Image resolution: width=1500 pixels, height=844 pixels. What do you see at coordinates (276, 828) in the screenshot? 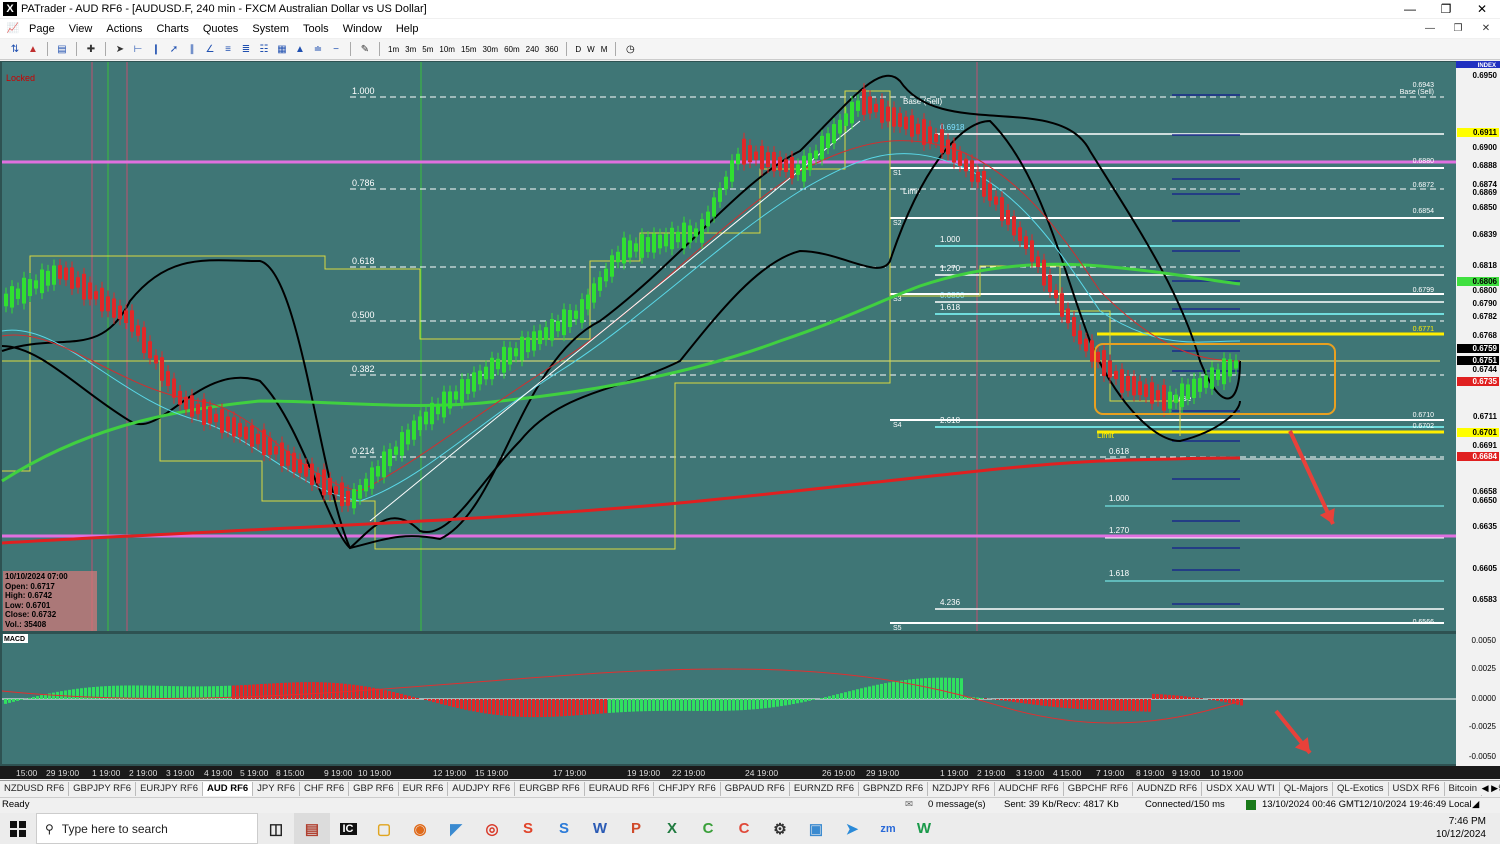
I see `task-view-icon: ◫` at bounding box center [276, 828].